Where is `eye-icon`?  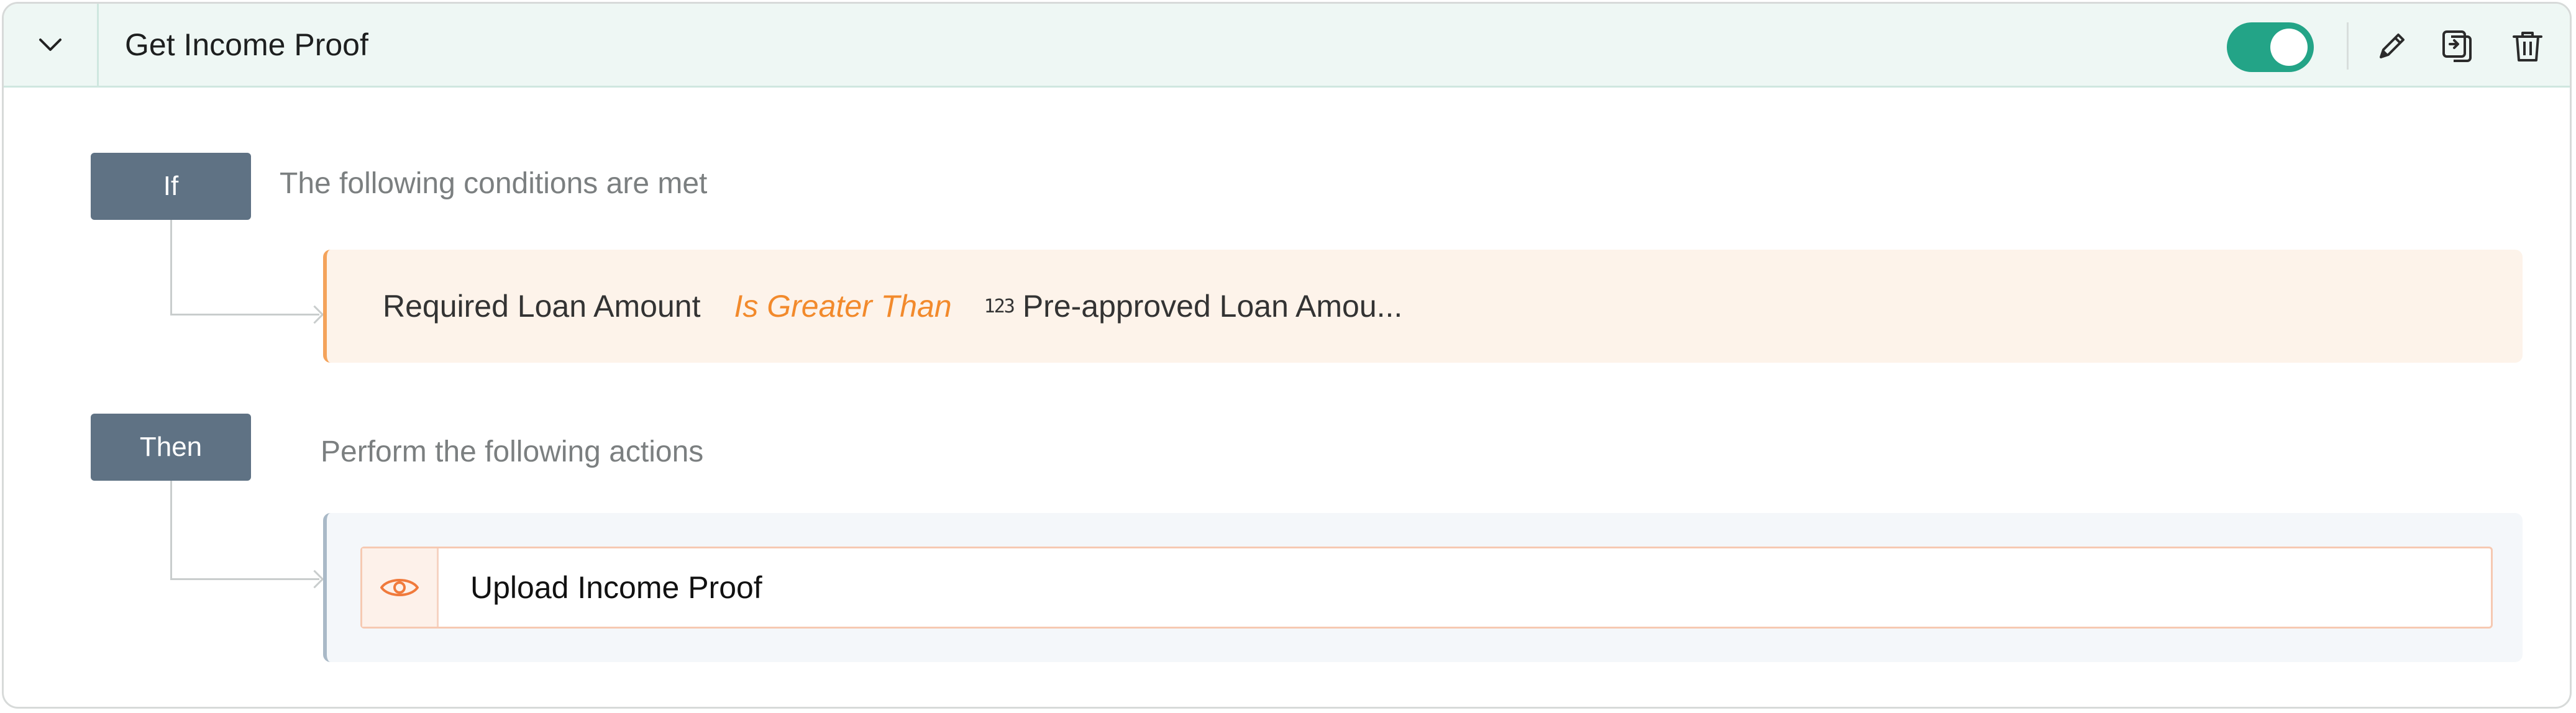
eye-icon is located at coordinates (399, 587).